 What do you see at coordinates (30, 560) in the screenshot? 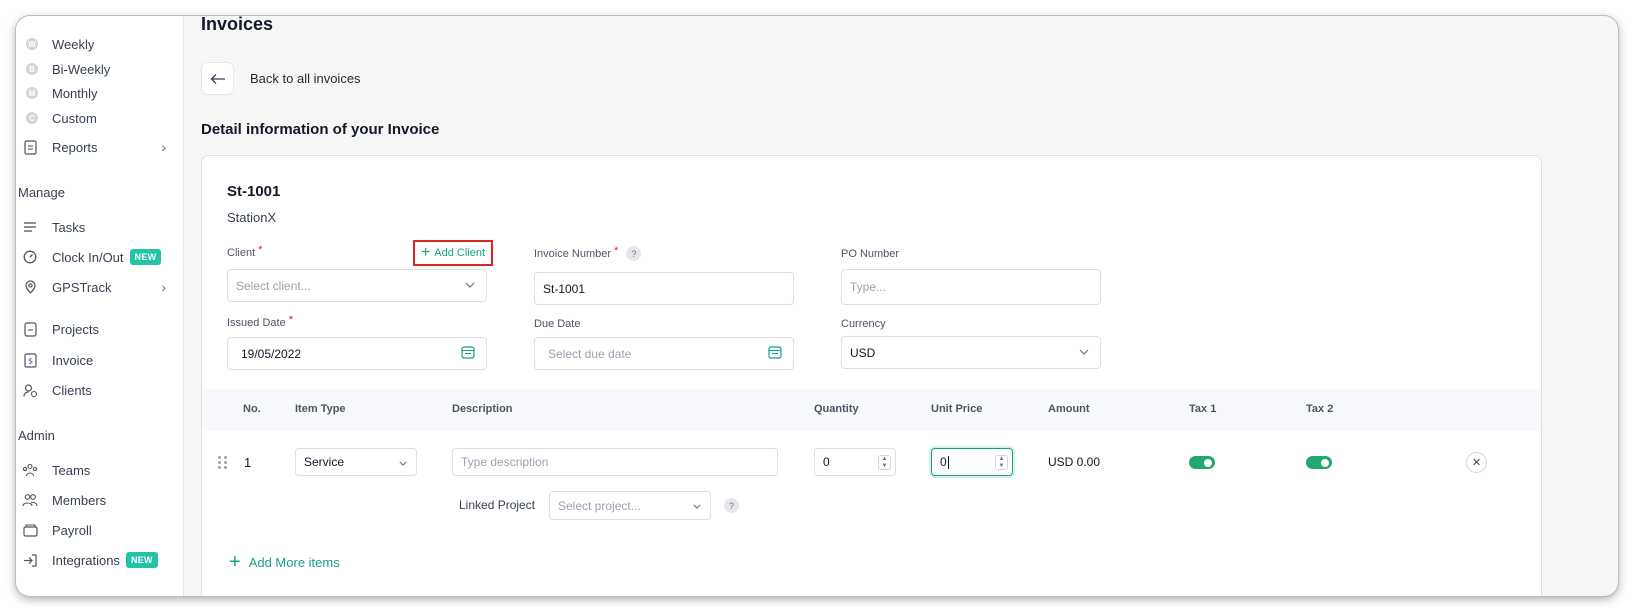
I see `integrations-icon` at bounding box center [30, 560].